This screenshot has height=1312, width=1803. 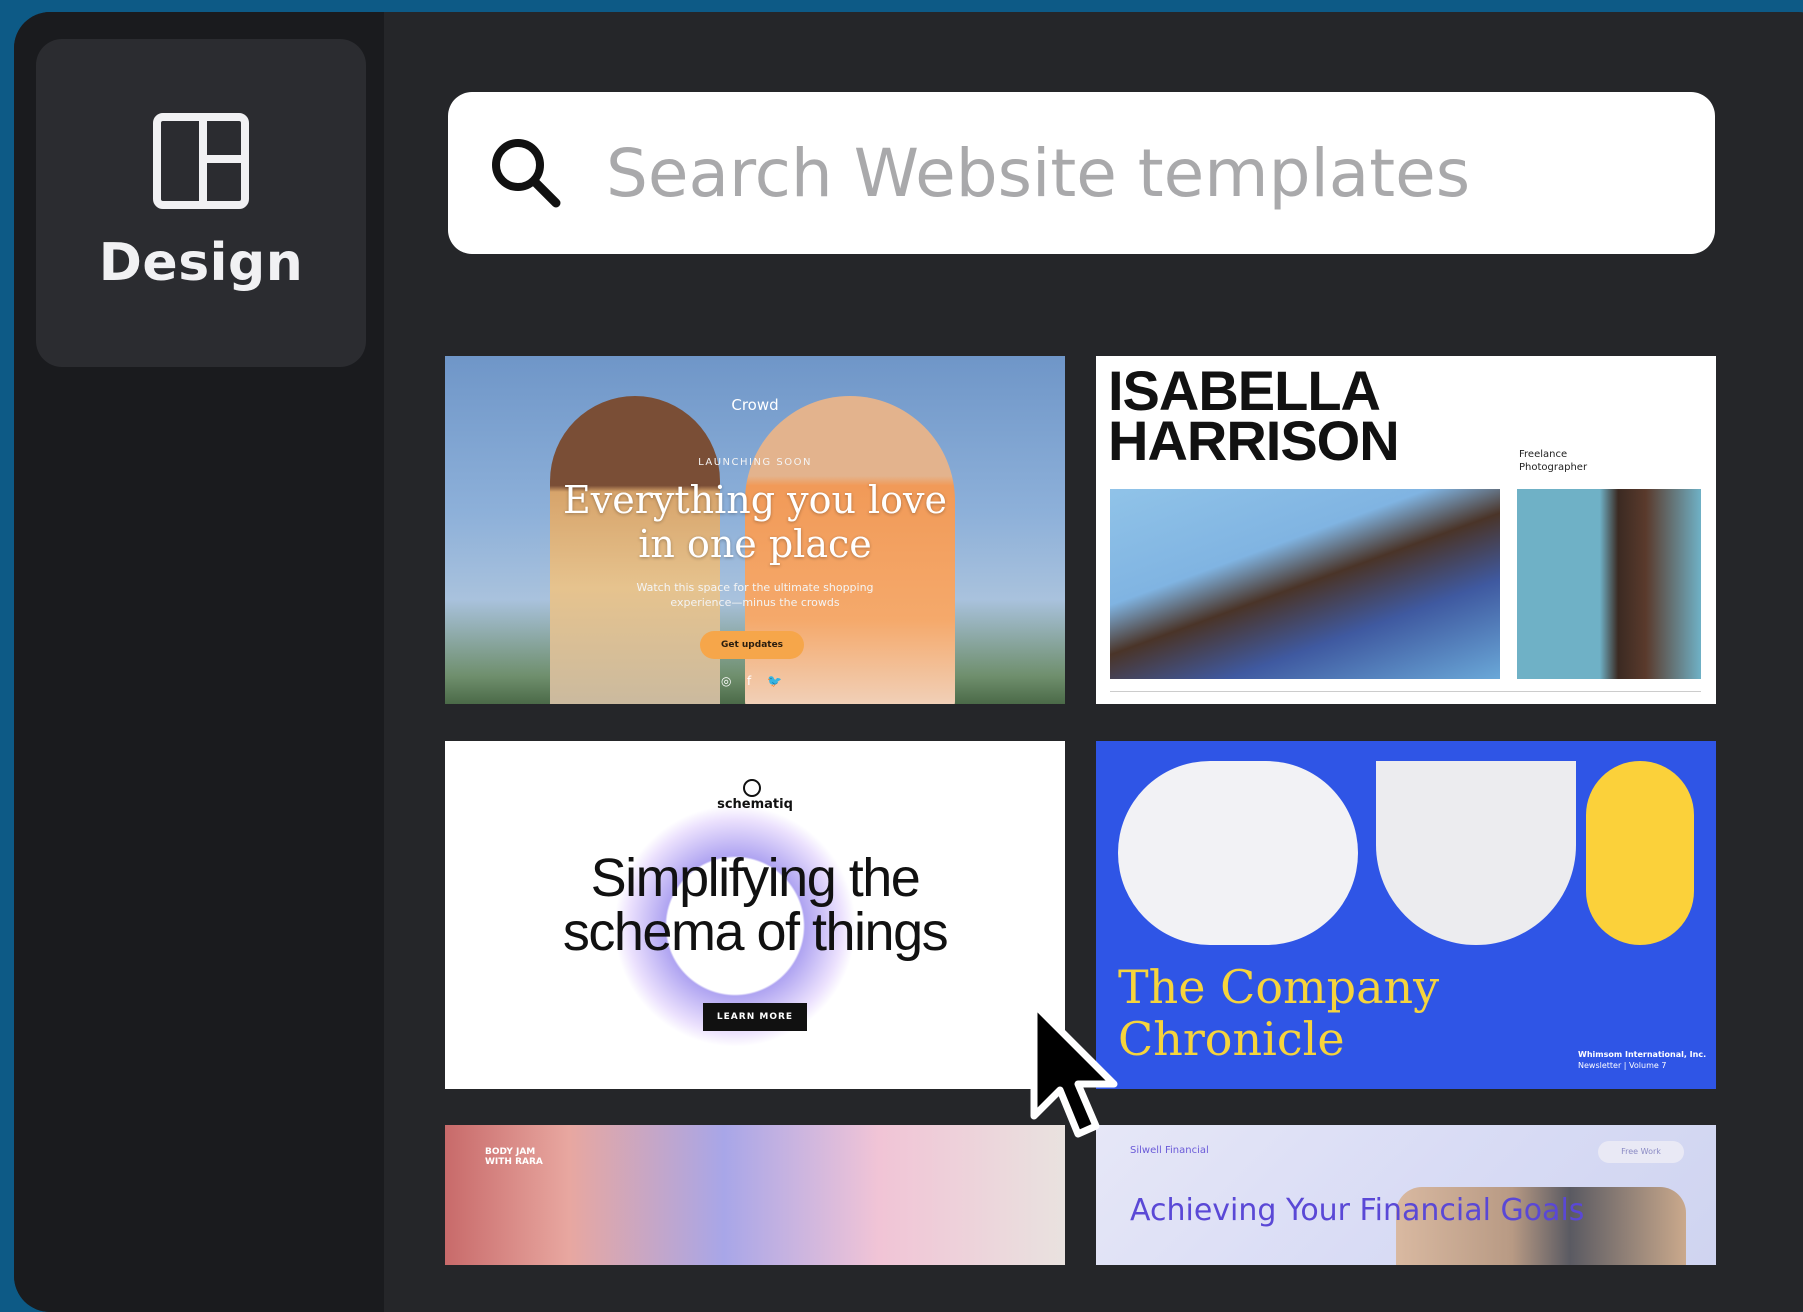 I want to click on template-headline: Everything you love in one place, so click(x=755, y=522).